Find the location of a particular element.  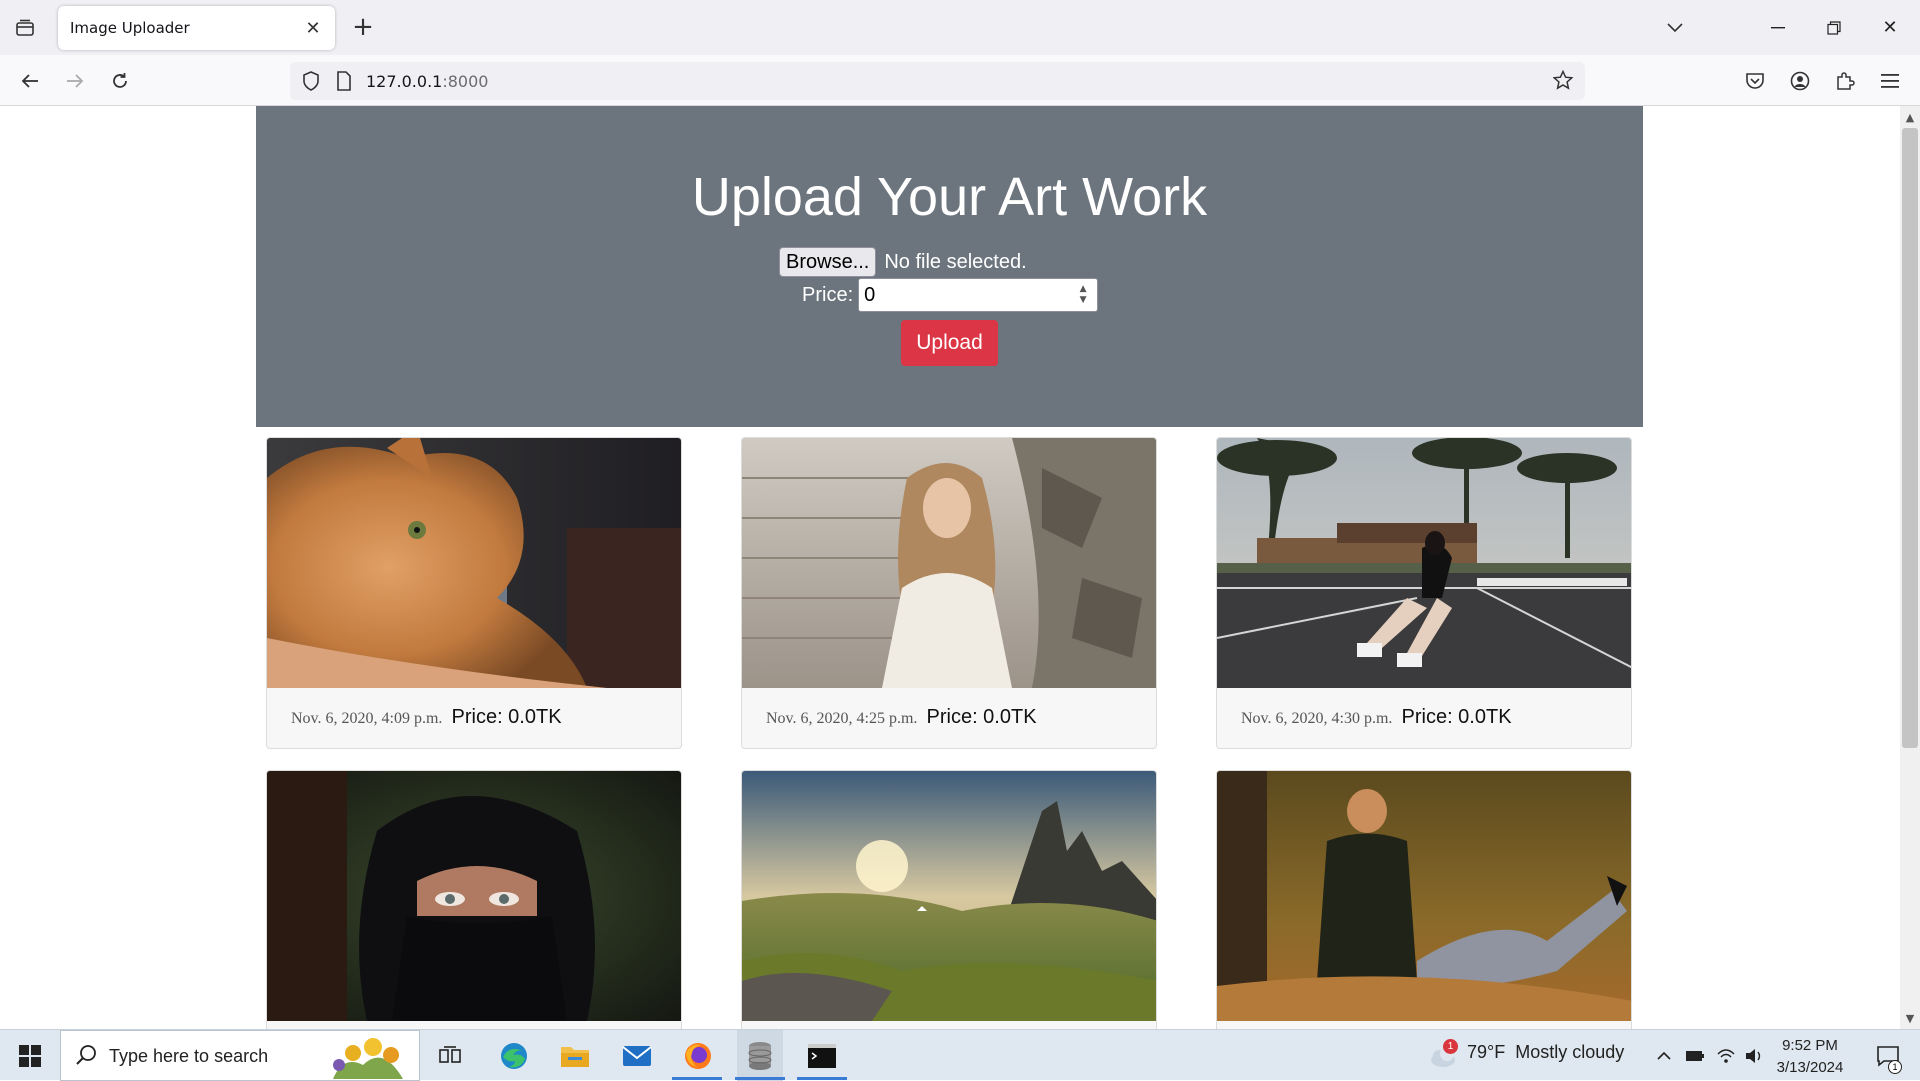

hijab-woman-photo is located at coordinates (474, 896).